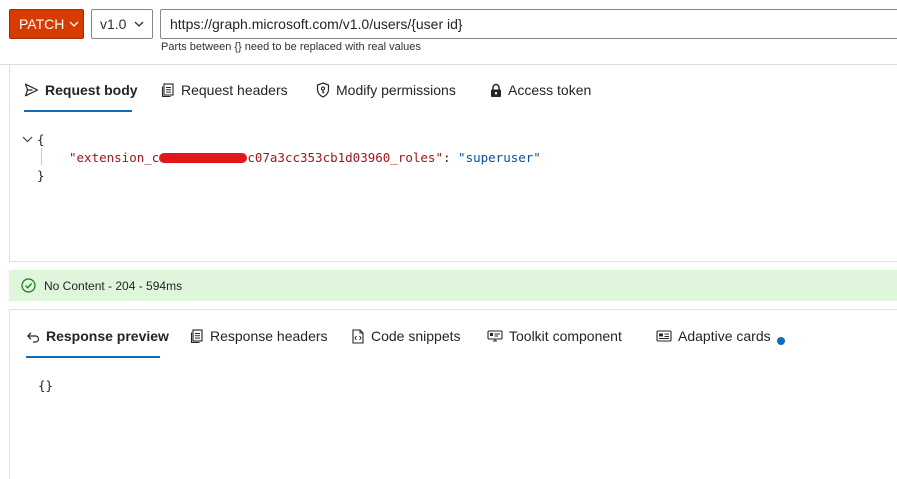  What do you see at coordinates (345, 157) in the screenshot?
I see `json-key-suffix: c07a3cc353cb1d03960_roles"` at bounding box center [345, 157].